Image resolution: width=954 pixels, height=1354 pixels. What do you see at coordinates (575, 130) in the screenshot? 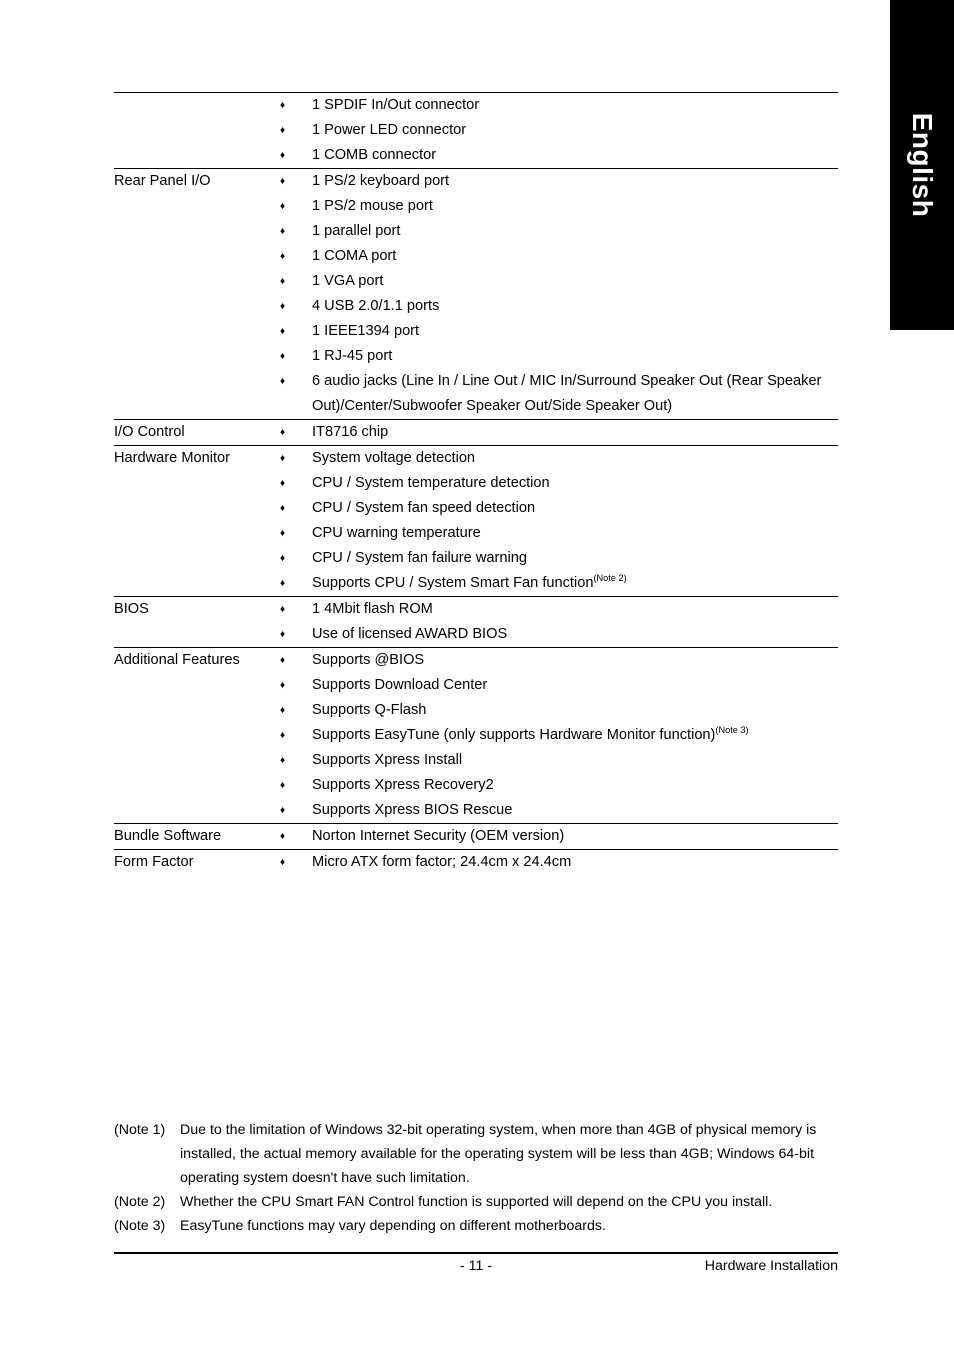
I see `spec-item-text: 1 Power LED connector` at bounding box center [575, 130].